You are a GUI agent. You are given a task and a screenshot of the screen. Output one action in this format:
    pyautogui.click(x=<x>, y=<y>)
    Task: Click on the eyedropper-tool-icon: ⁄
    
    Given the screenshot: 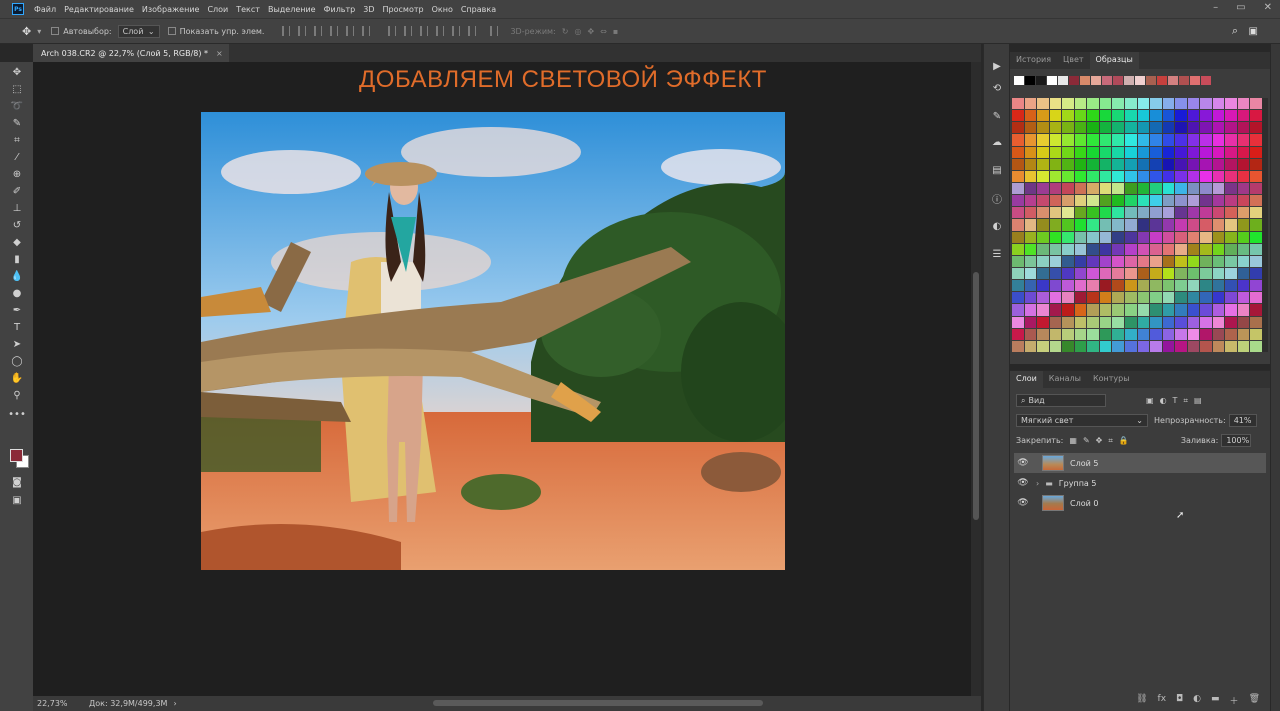 What is the action you would take?
    pyautogui.click(x=17, y=157)
    